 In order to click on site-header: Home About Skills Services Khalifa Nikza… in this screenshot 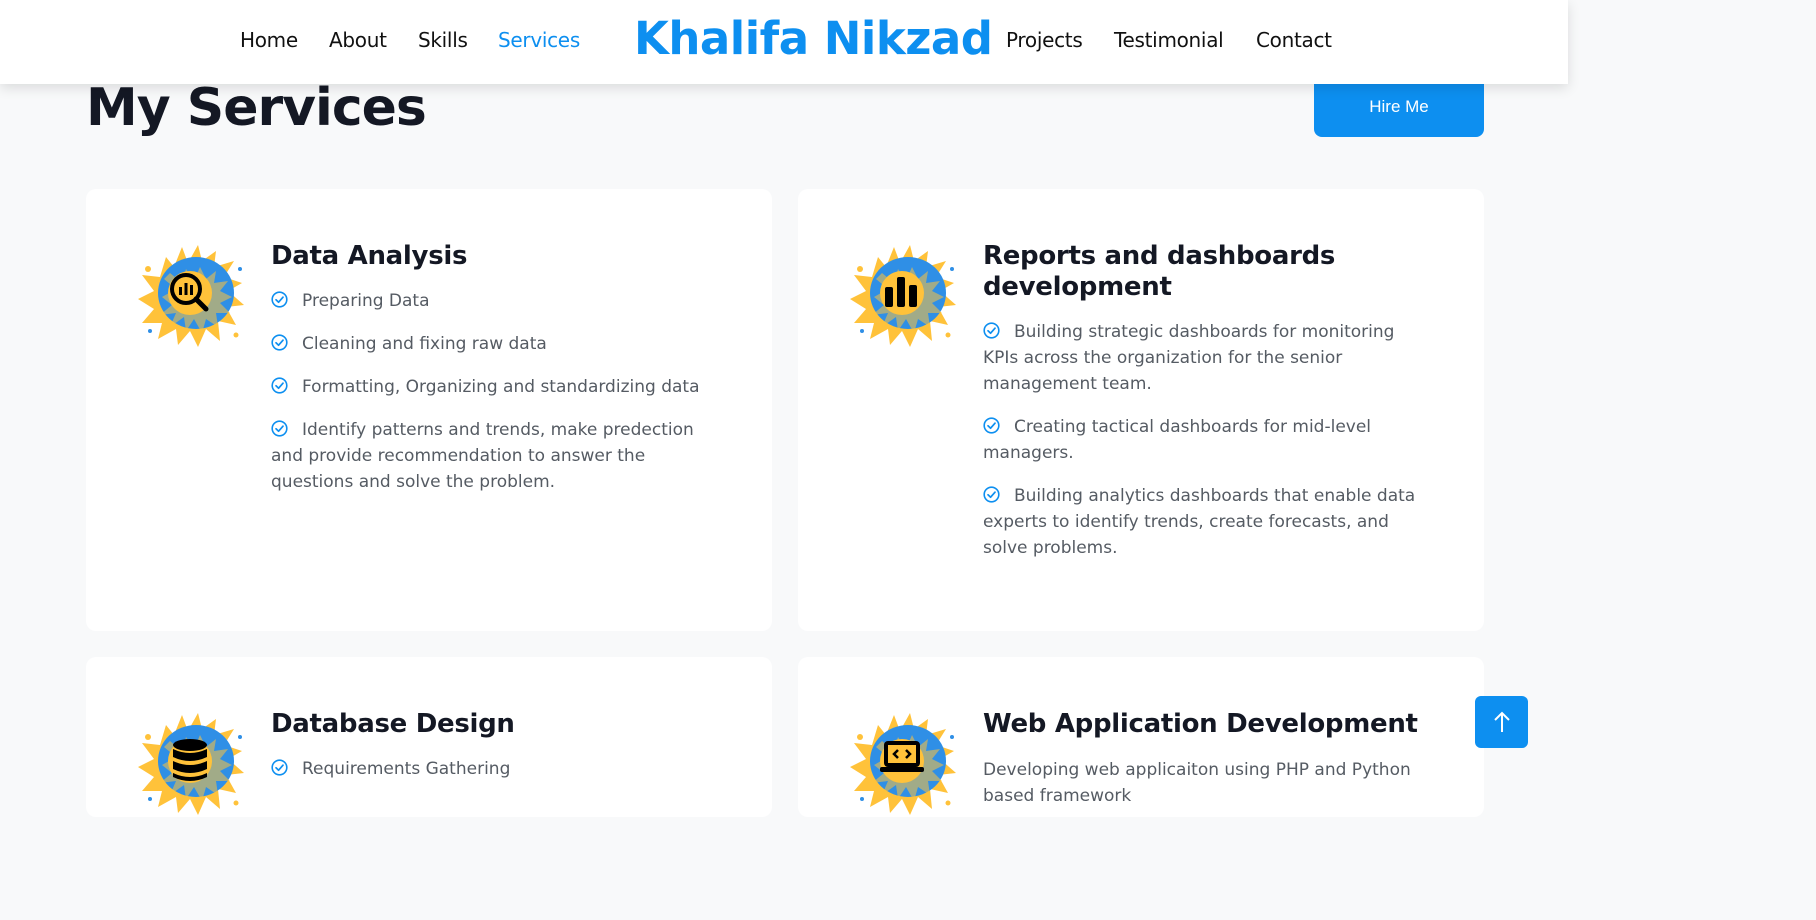, I will do `click(784, 42)`.